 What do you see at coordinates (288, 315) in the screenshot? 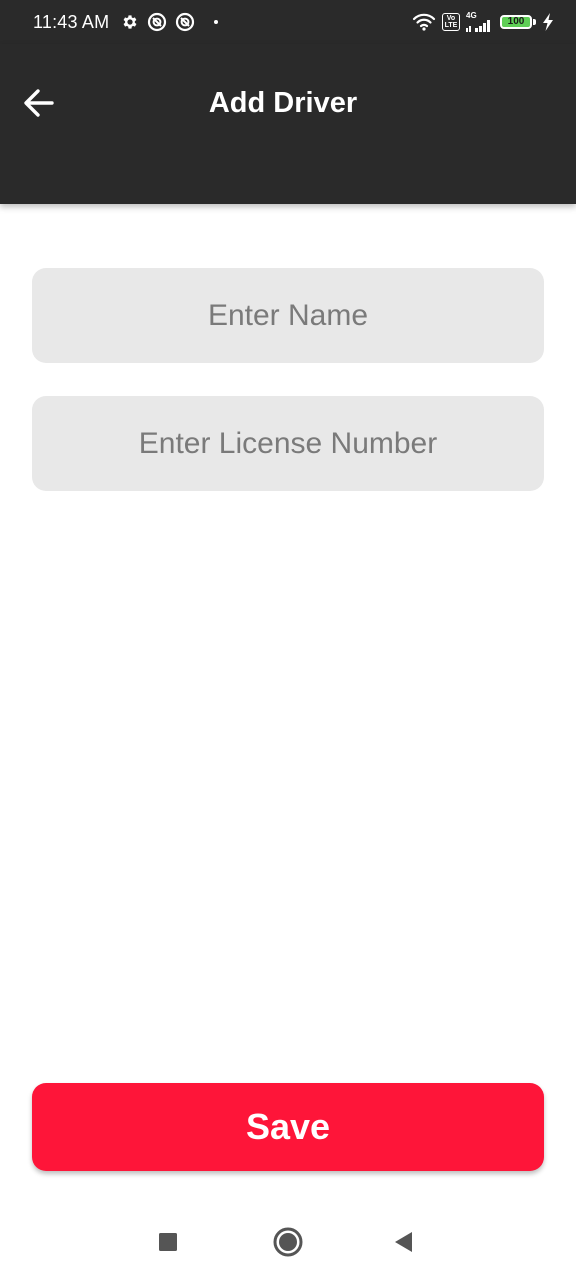
I see `name-input` at bounding box center [288, 315].